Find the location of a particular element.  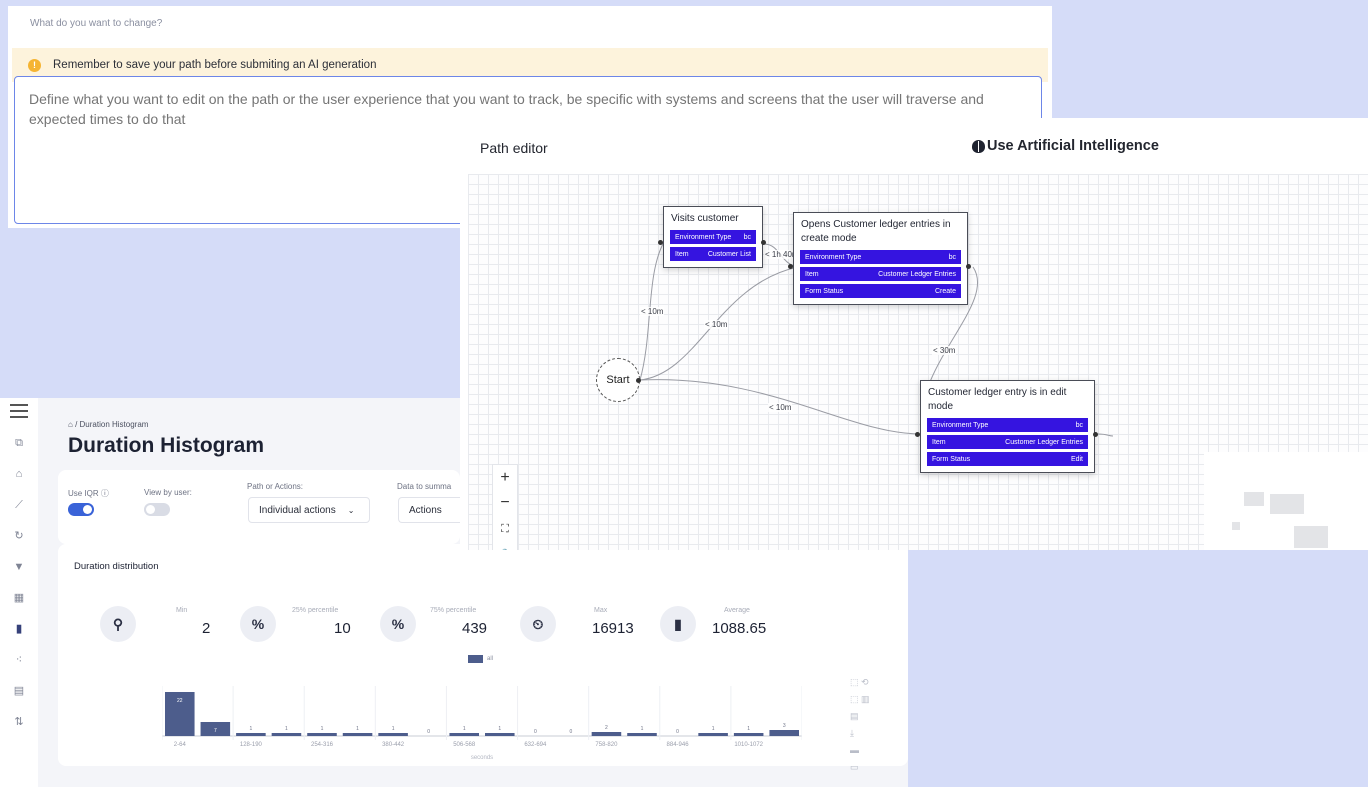

chart-legend: all is located at coordinates (480, 659).